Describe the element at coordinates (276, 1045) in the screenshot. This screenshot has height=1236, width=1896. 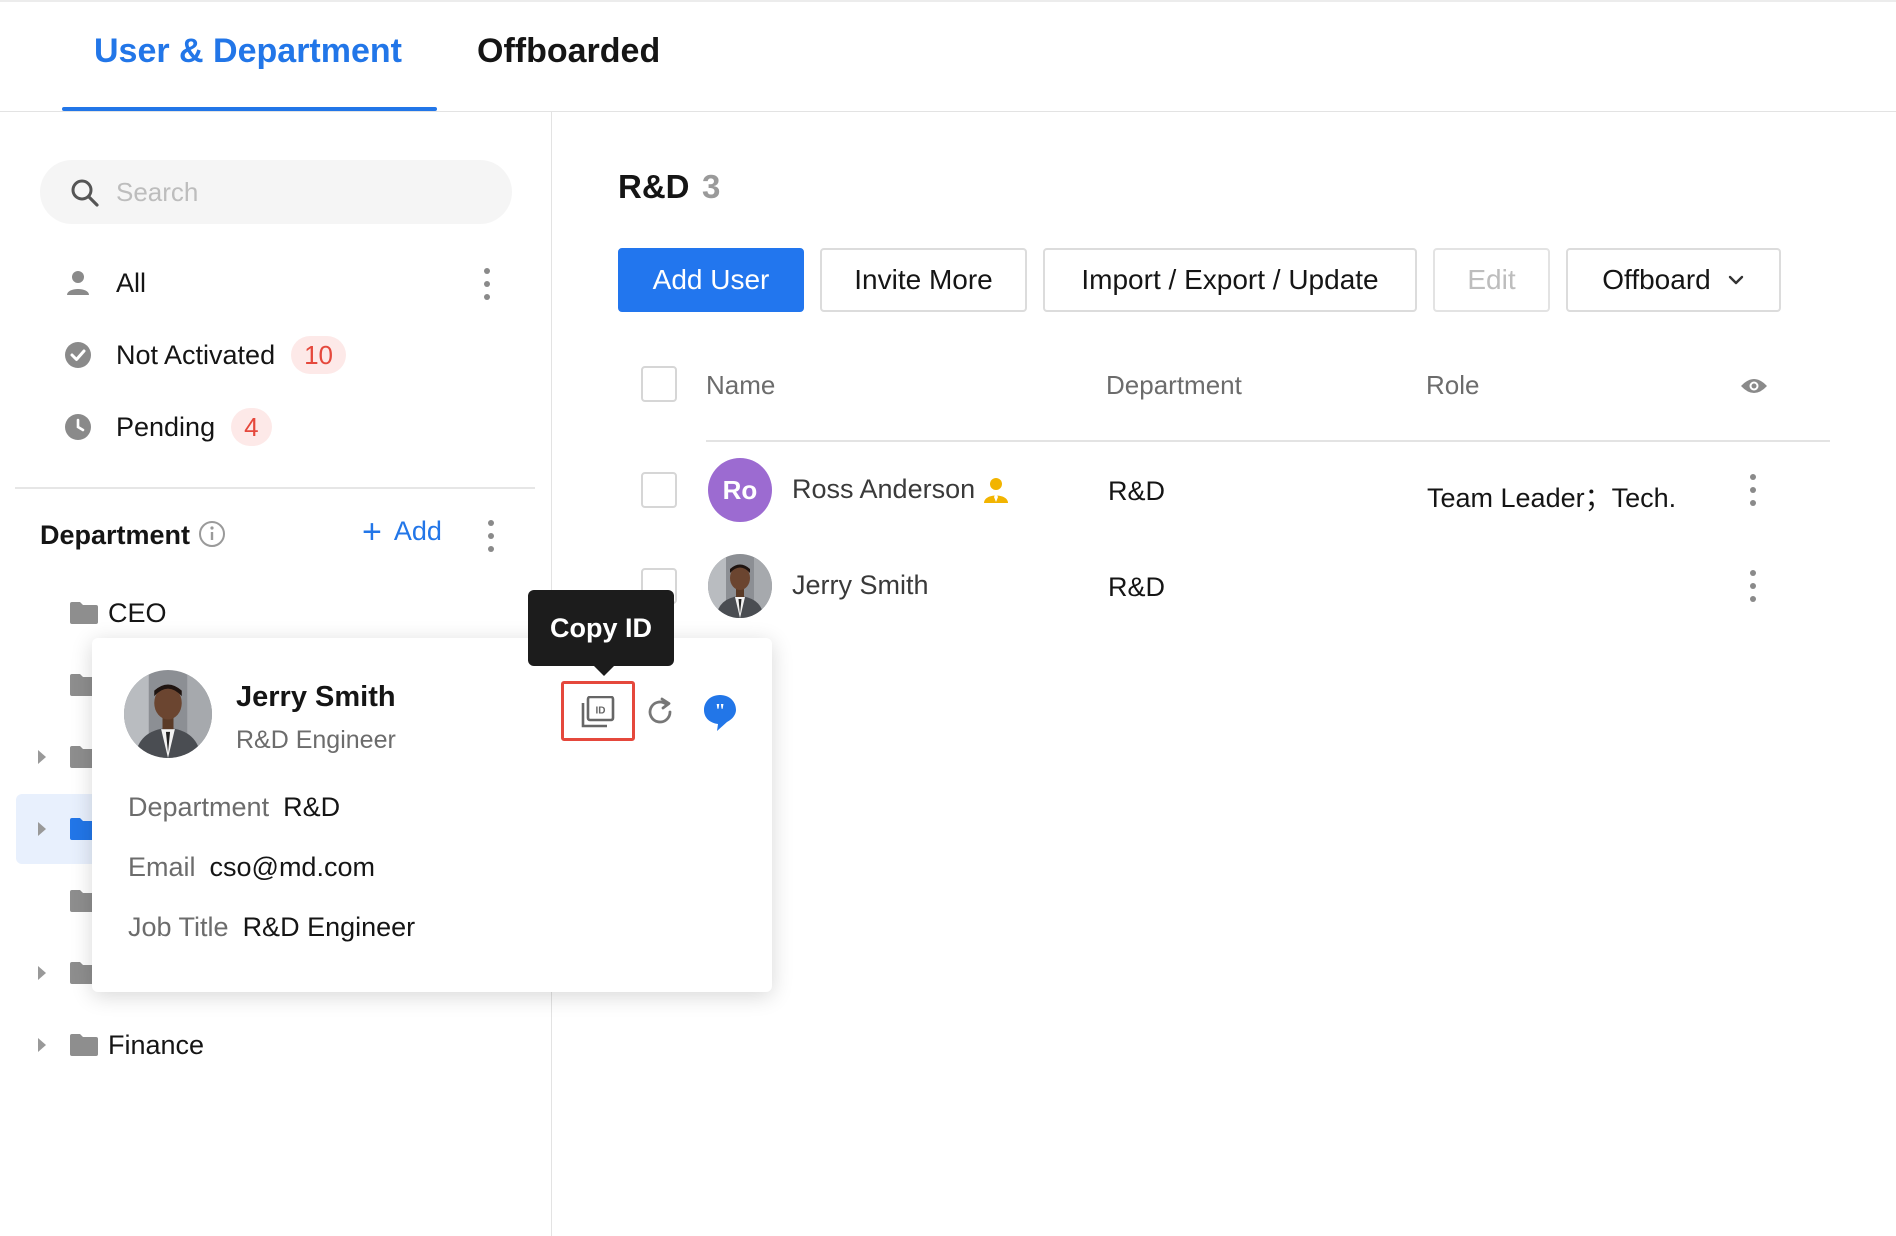
I see `tree-item-finance: Finance` at that location.